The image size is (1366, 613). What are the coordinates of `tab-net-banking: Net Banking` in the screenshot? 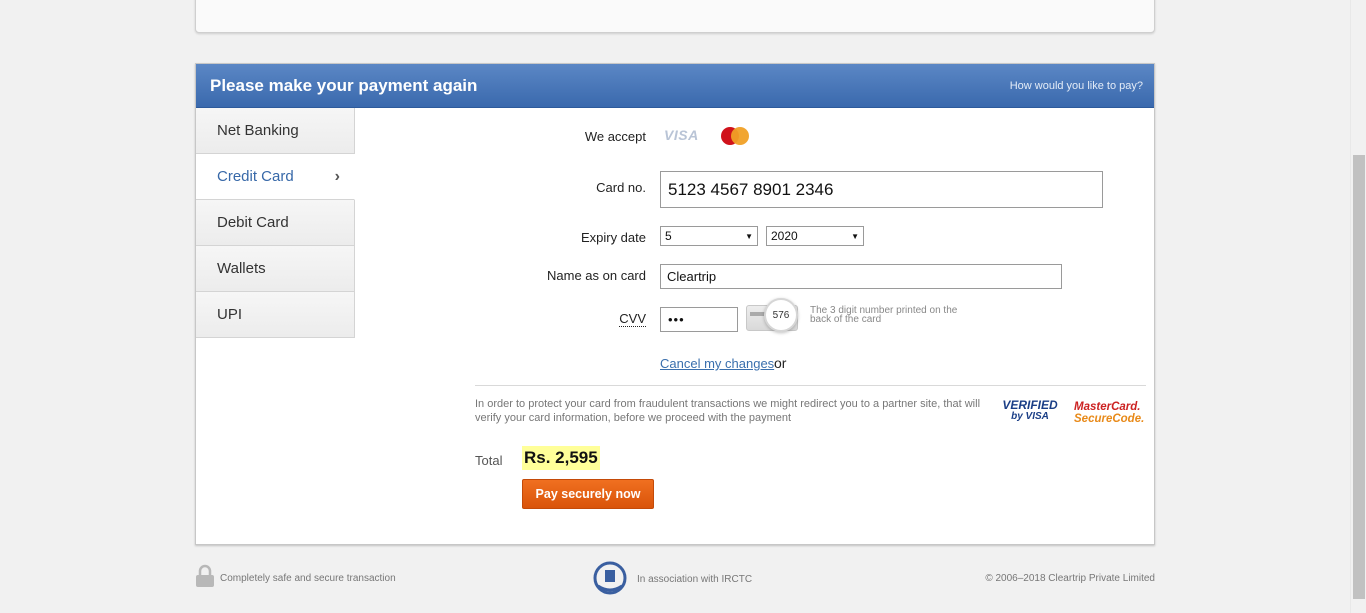 It's located at (275, 131).